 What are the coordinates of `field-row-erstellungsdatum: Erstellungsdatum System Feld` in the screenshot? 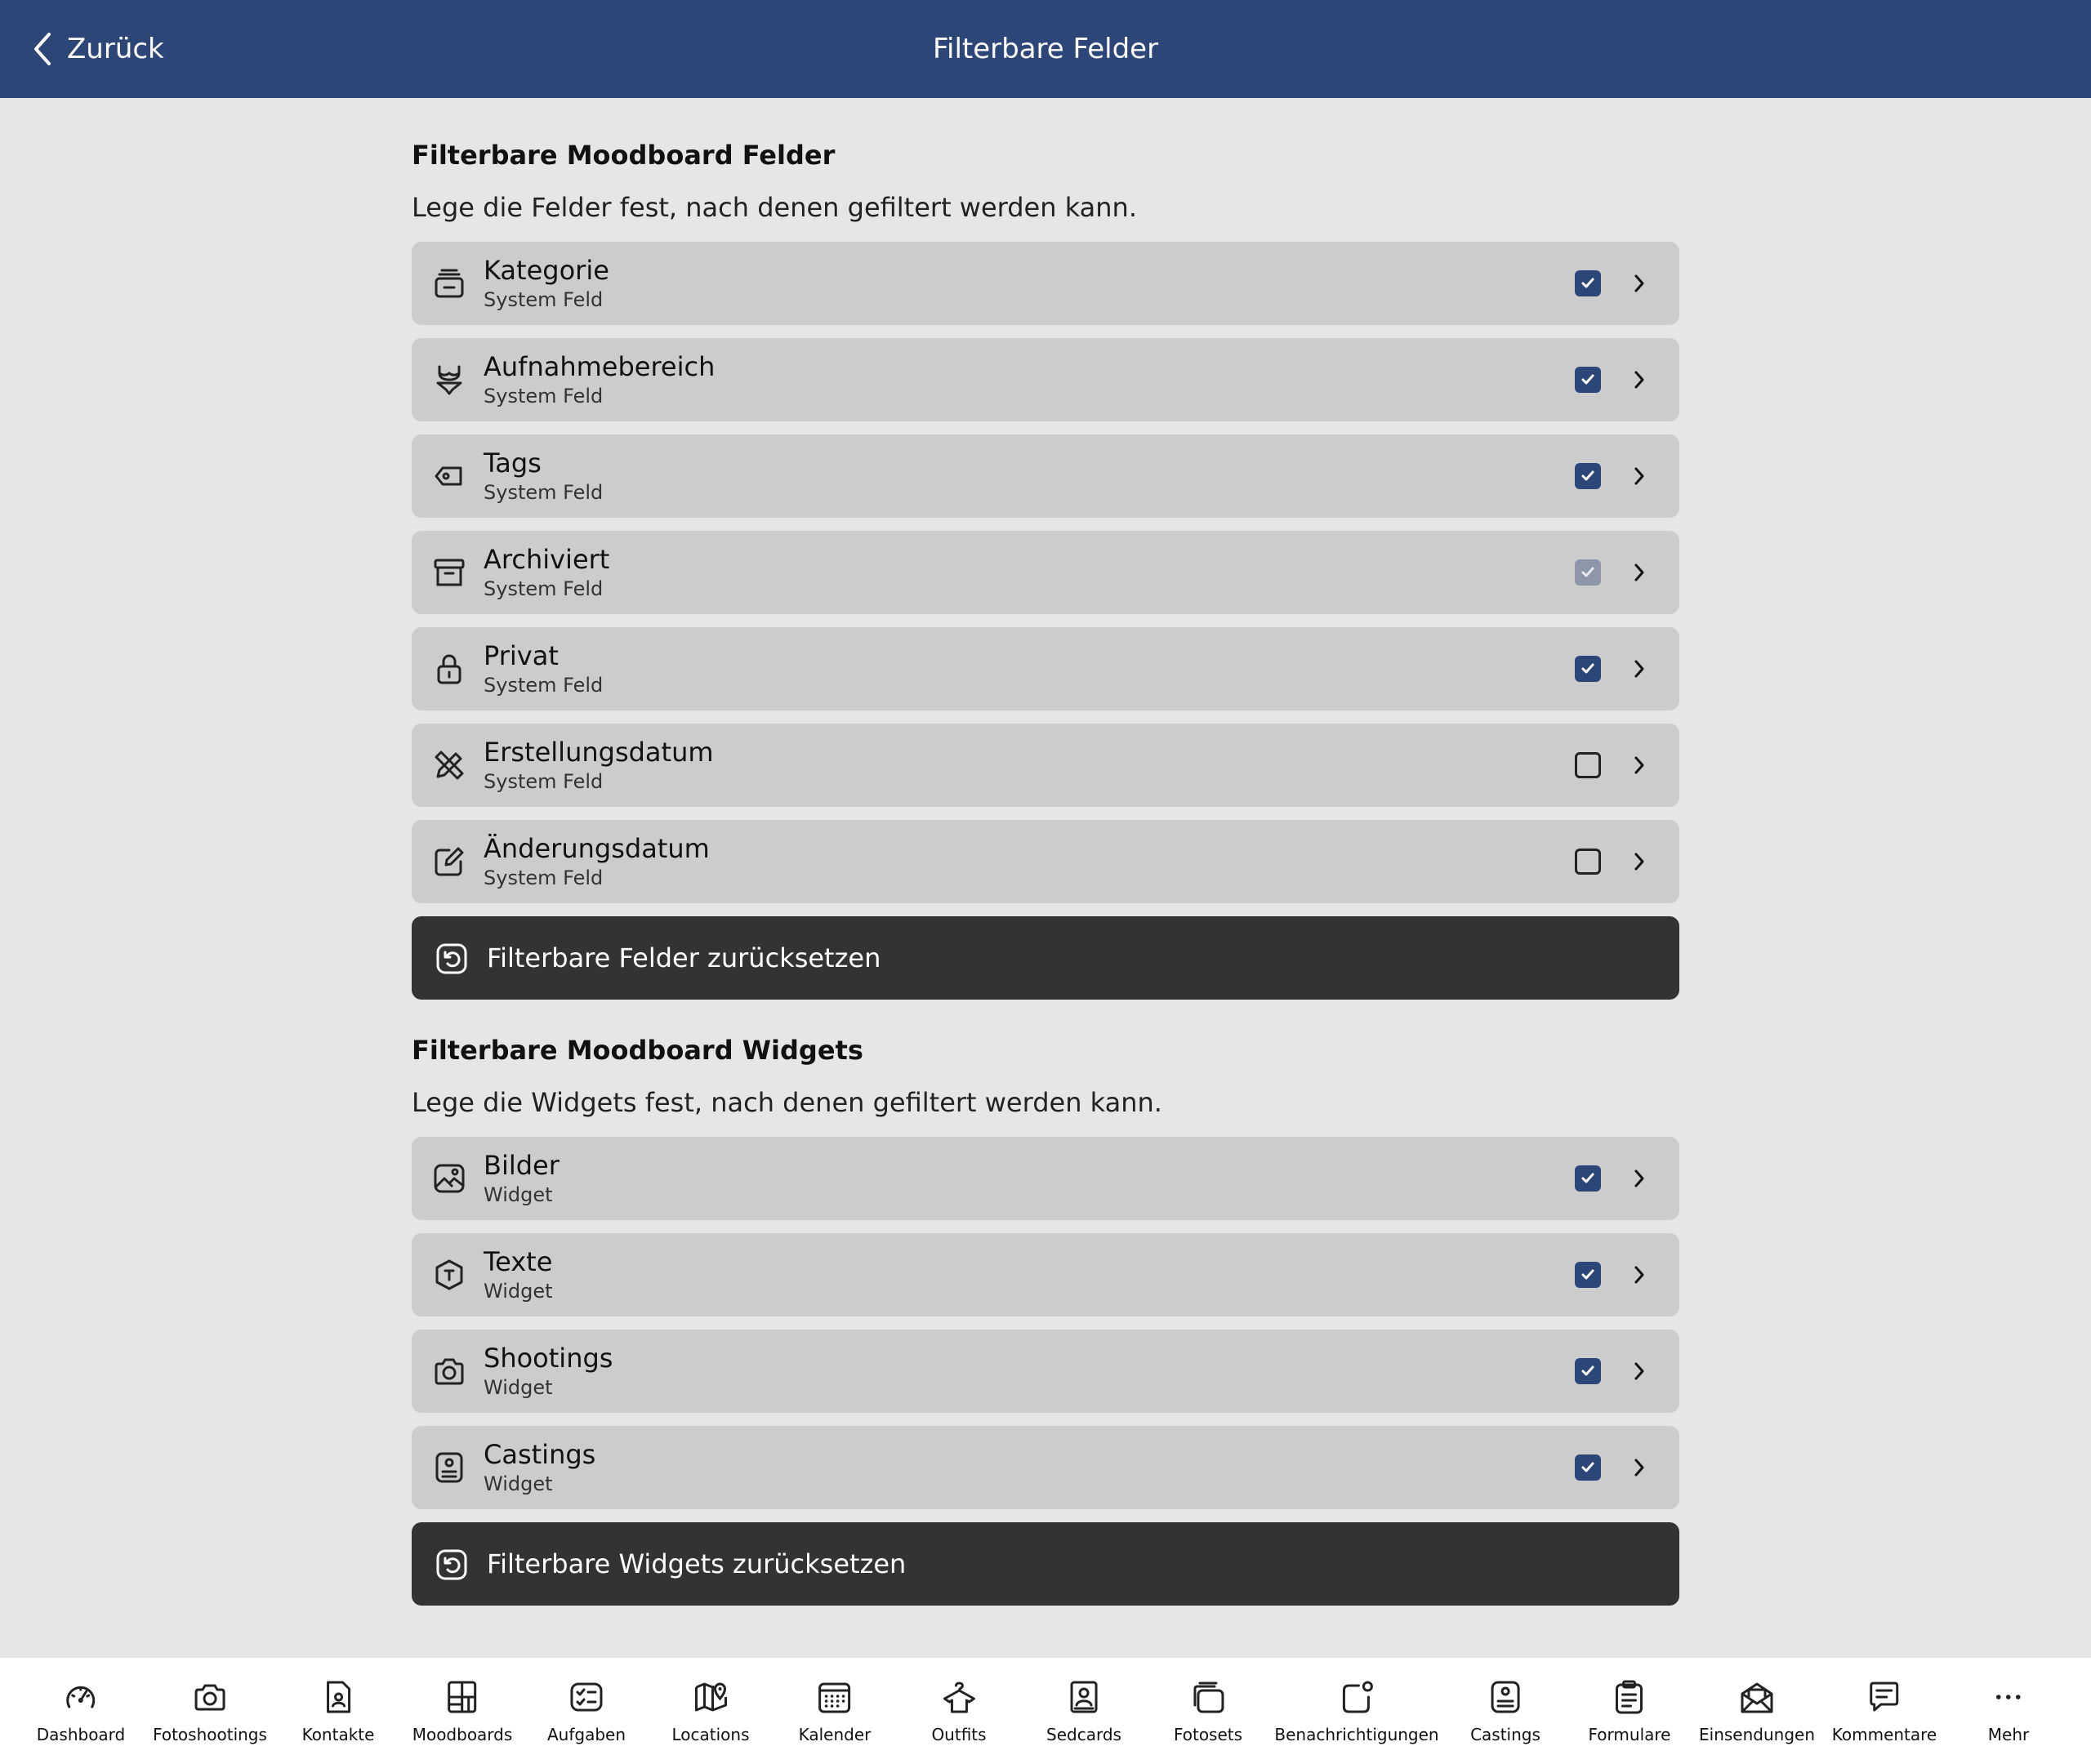 It's located at (1045, 765).